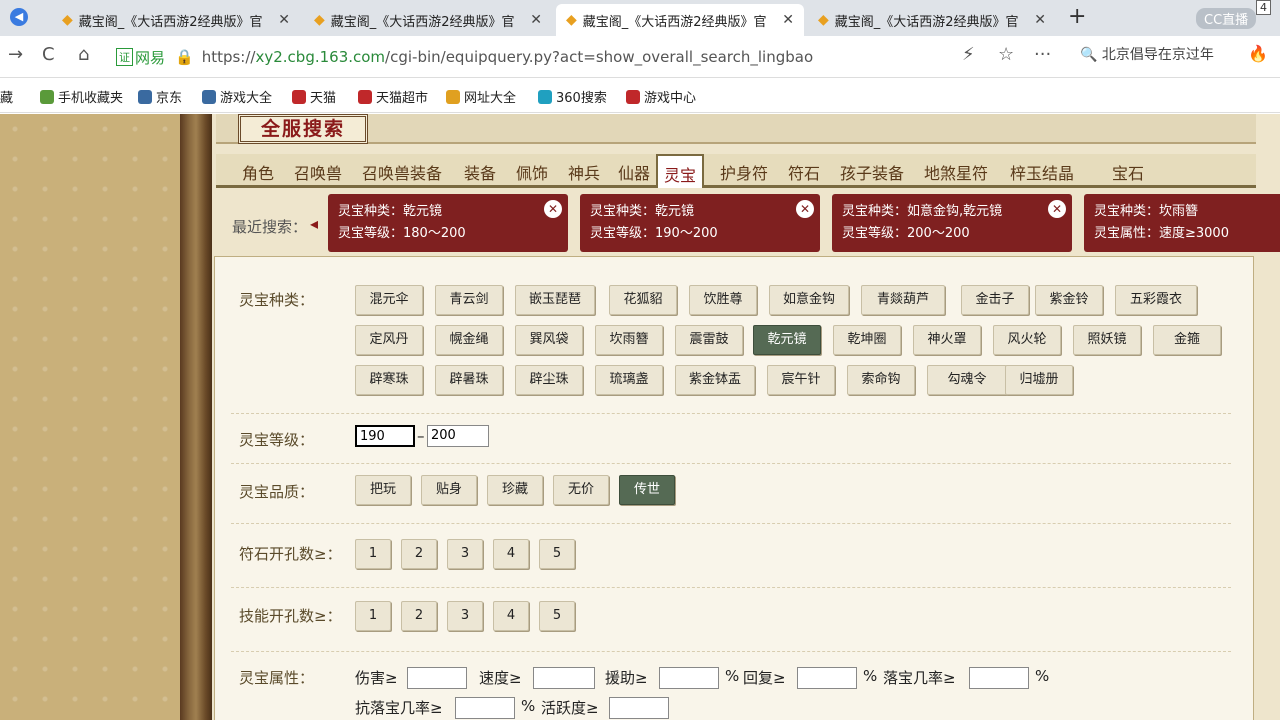 The image size is (1280, 720). I want to click on lingbao-type-option: 五彩霞衣, so click(1156, 300).